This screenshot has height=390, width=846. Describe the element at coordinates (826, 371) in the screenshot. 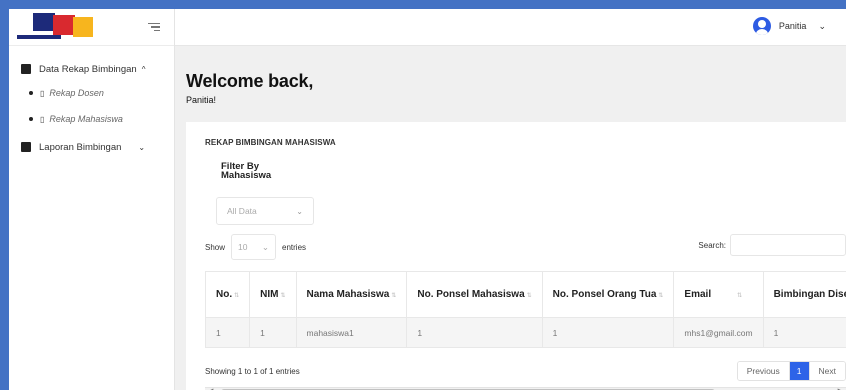

I see `next-page-button: Next` at that location.